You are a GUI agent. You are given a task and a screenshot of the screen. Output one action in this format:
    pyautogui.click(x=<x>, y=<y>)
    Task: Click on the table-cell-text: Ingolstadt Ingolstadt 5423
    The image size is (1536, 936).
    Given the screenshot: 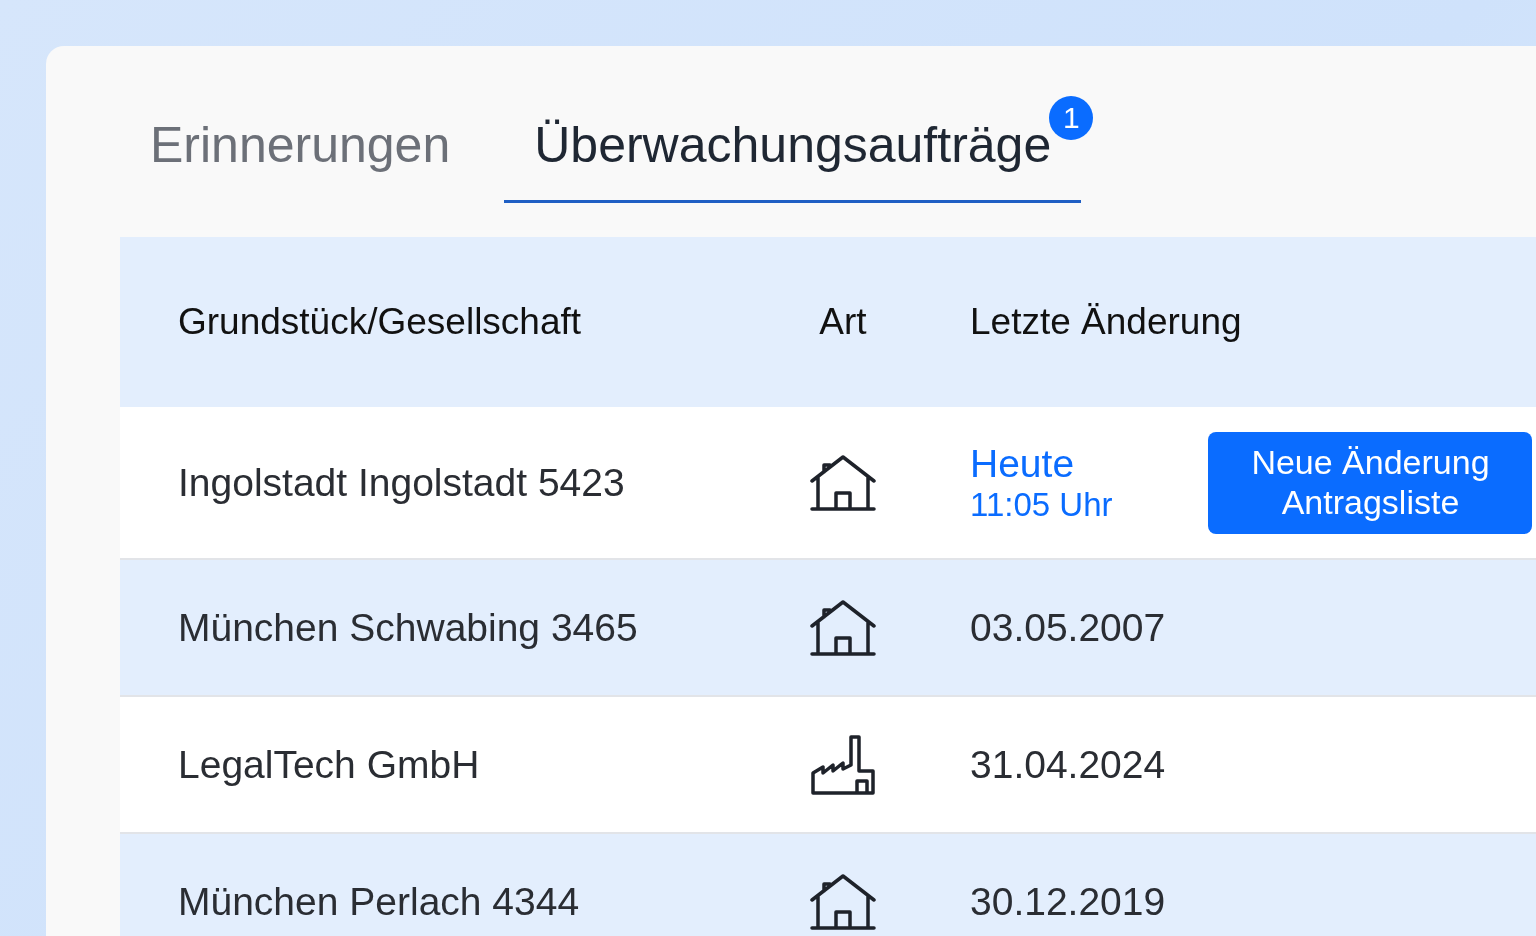 What is the action you would take?
    pyautogui.click(x=402, y=482)
    